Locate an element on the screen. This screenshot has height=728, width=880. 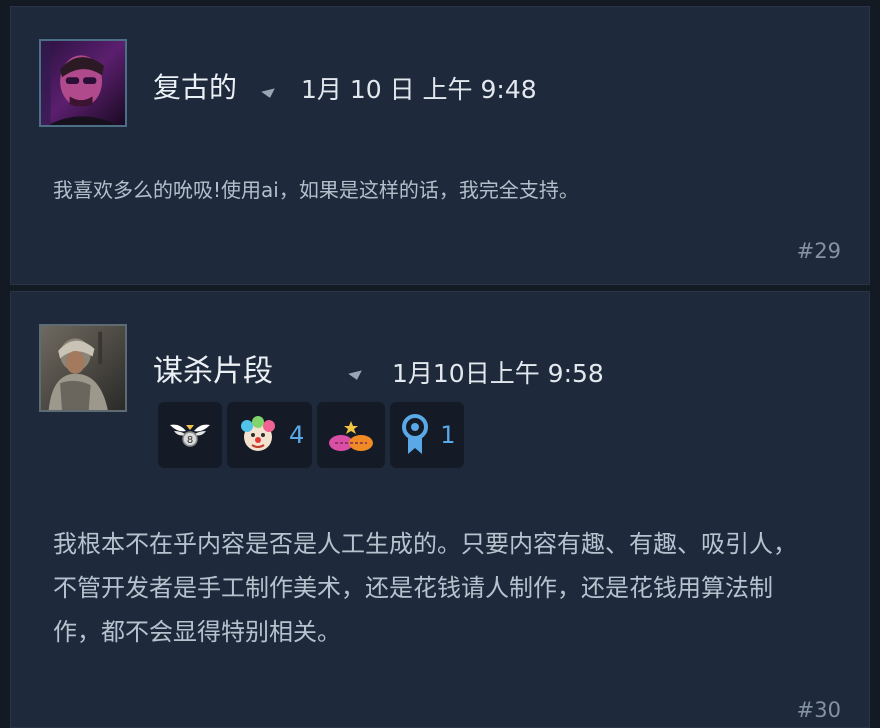
ribbon-medal-icon is located at coordinates (415, 434).